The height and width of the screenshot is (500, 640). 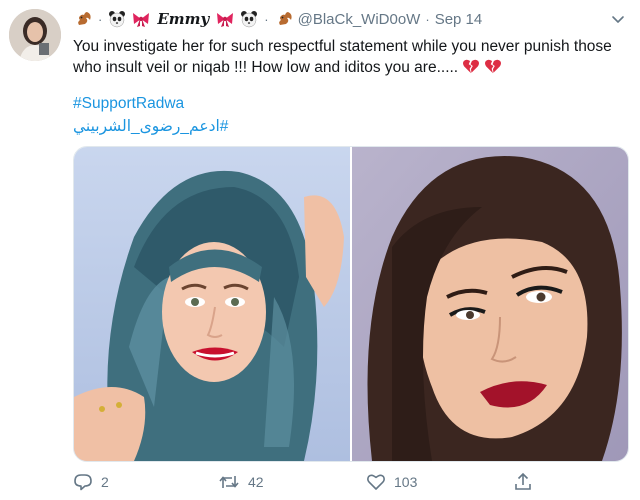 I want to click on reply-count: 2, so click(x=105, y=482).